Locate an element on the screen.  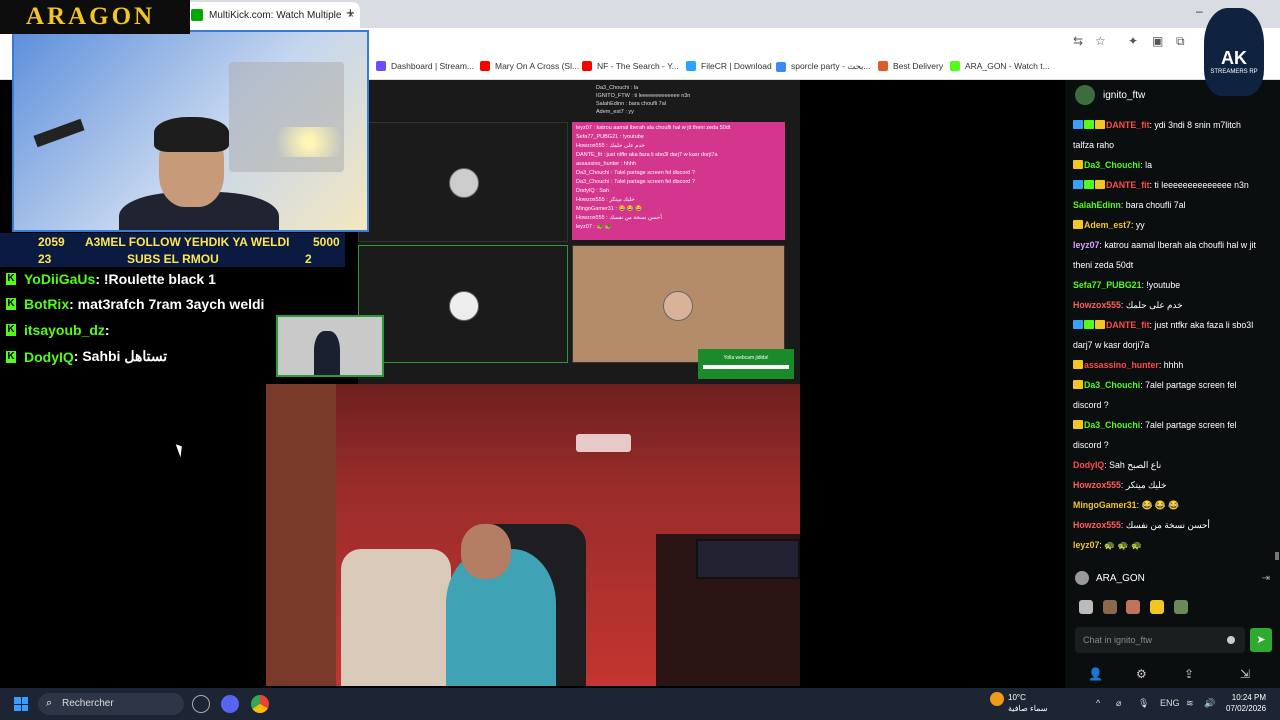
streamer-webcam is located at coordinates (190, 131).